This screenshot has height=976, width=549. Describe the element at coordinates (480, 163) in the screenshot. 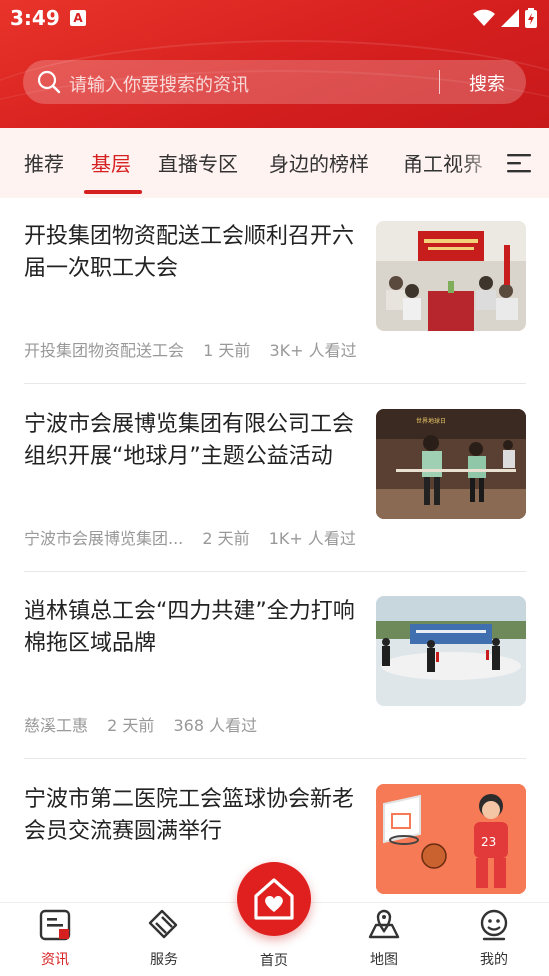

I see `tab-fade` at that location.